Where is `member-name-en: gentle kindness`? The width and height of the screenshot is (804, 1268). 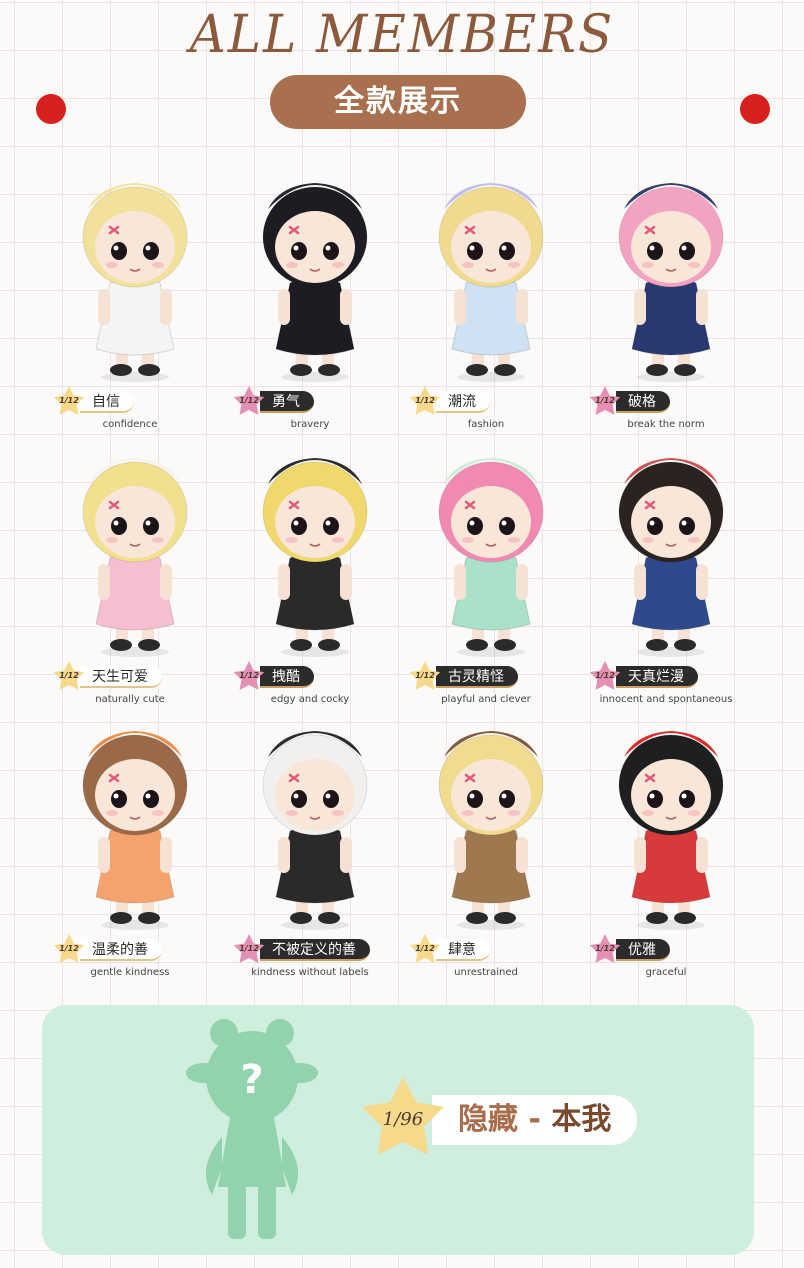
member-name-en: gentle kindness is located at coordinates (130, 972).